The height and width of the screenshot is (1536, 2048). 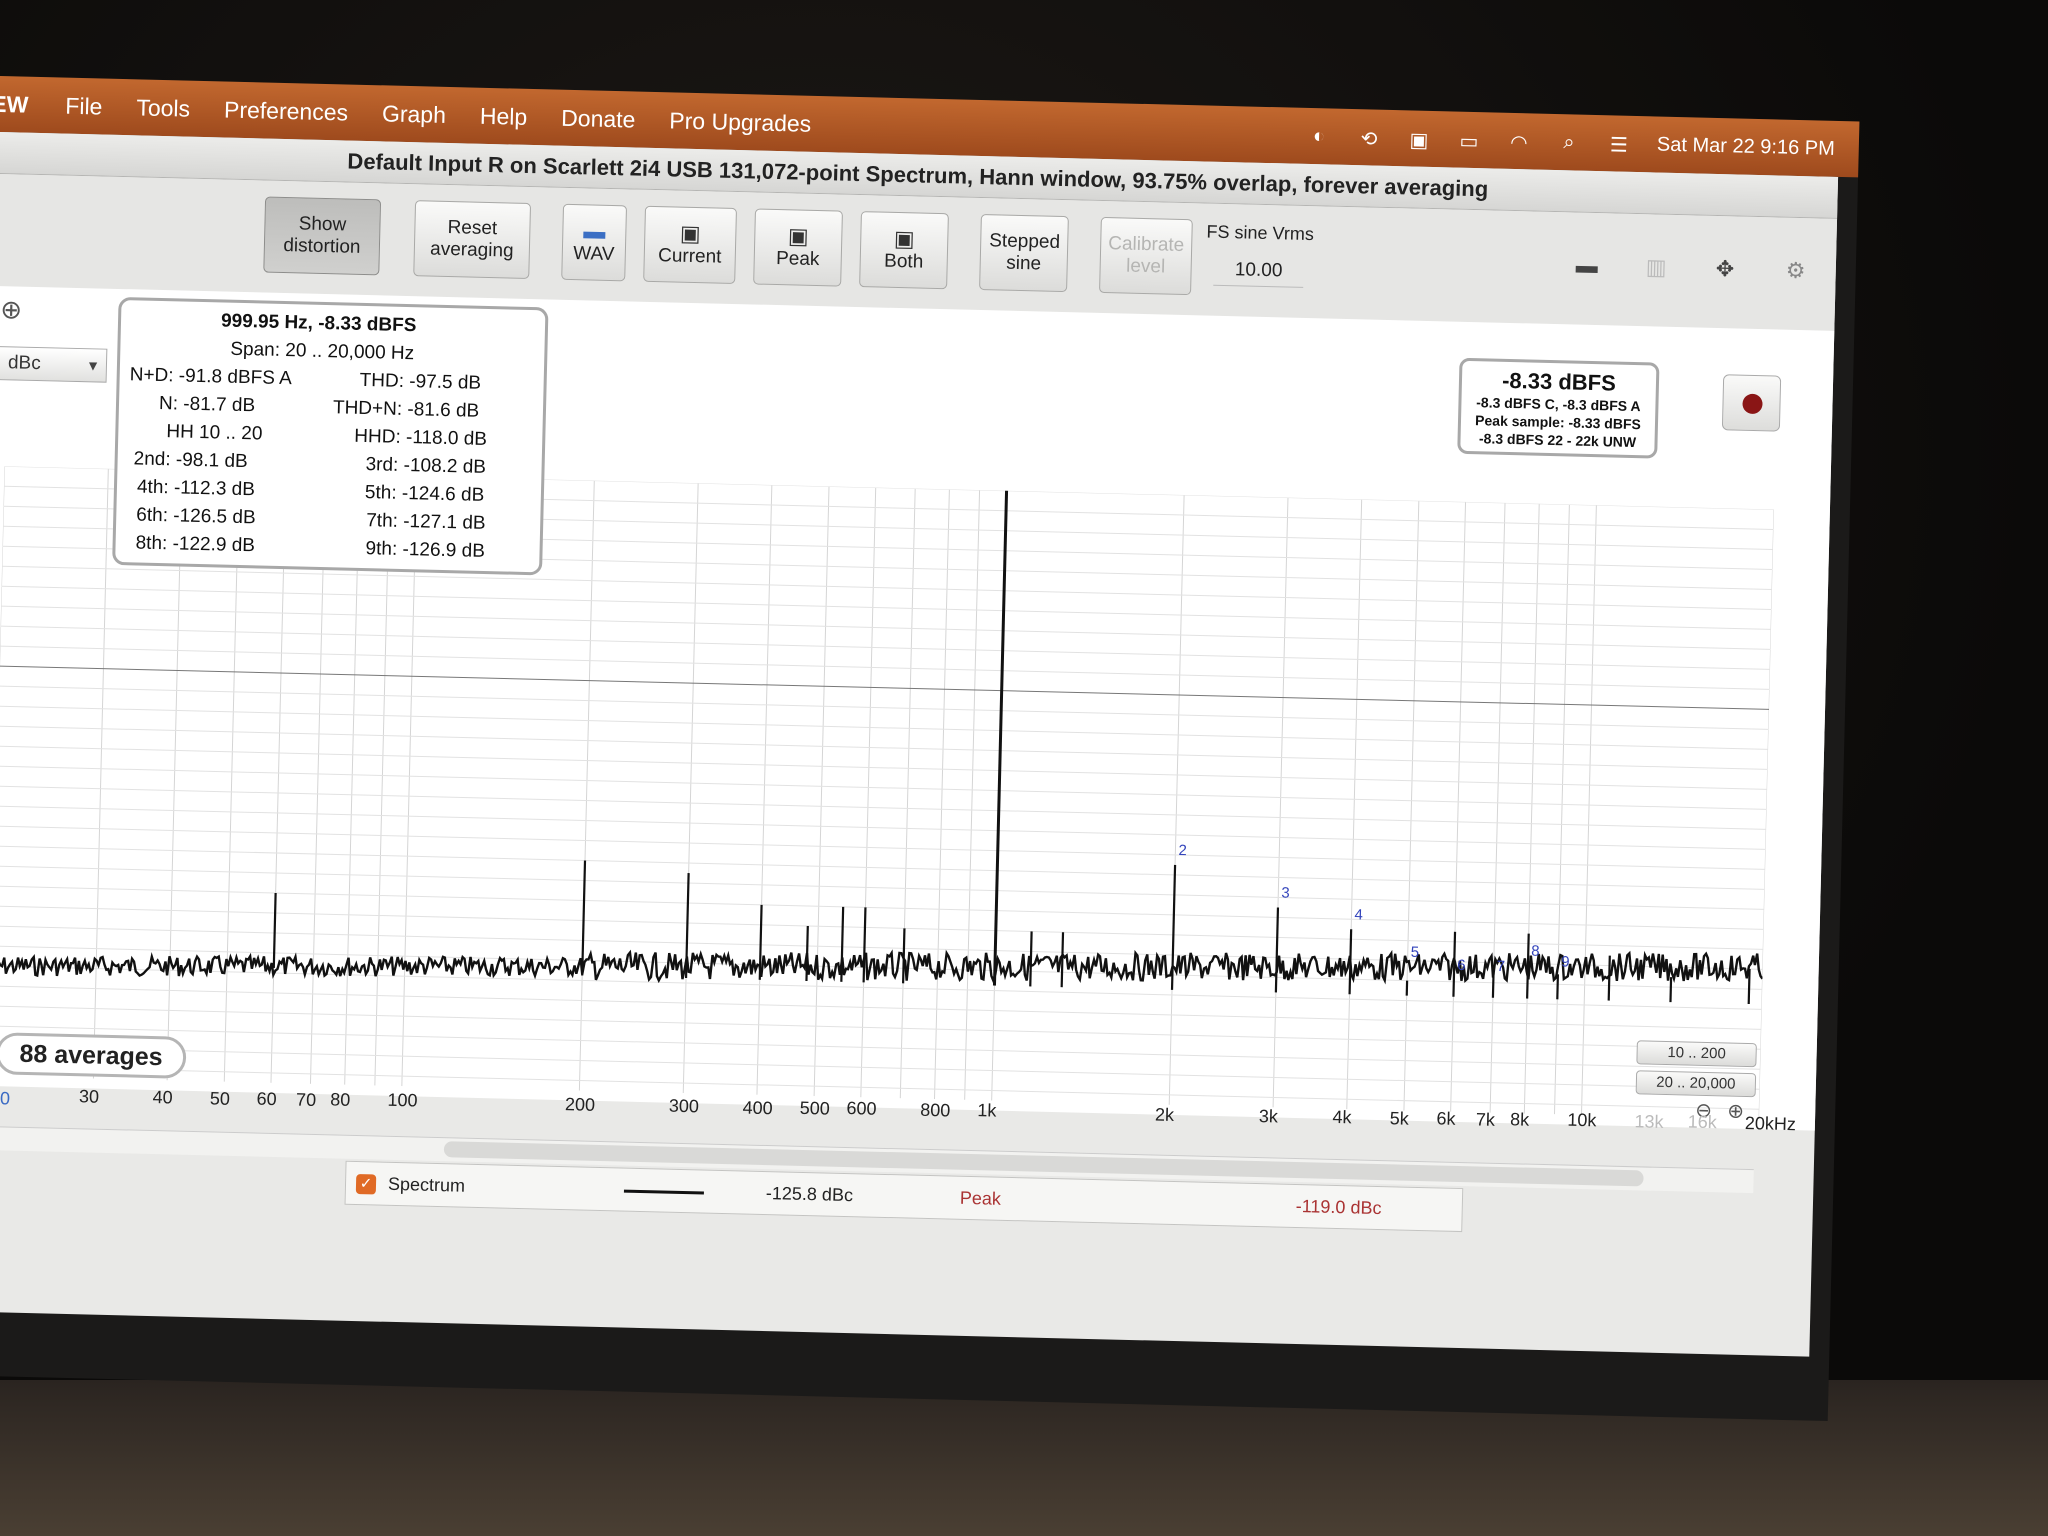 What do you see at coordinates (981, 1199) in the screenshot?
I see `peak-label: Peak` at bounding box center [981, 1199].